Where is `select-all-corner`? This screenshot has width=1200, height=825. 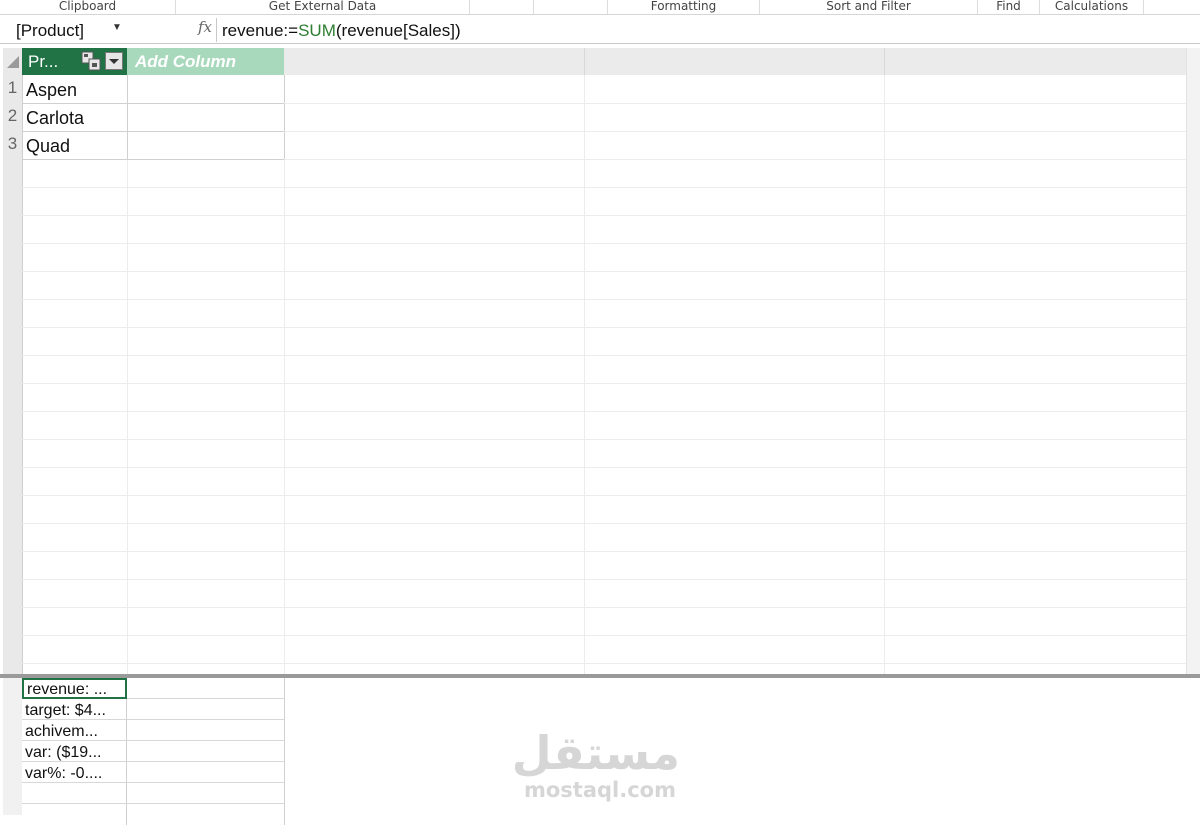
select-all-corner is located at coordinates (13, 61).